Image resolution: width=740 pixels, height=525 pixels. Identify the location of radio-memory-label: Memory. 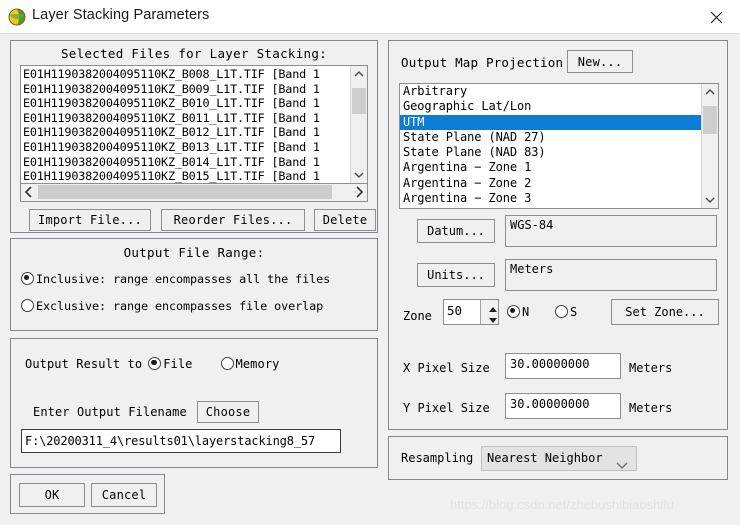
(257, 364).